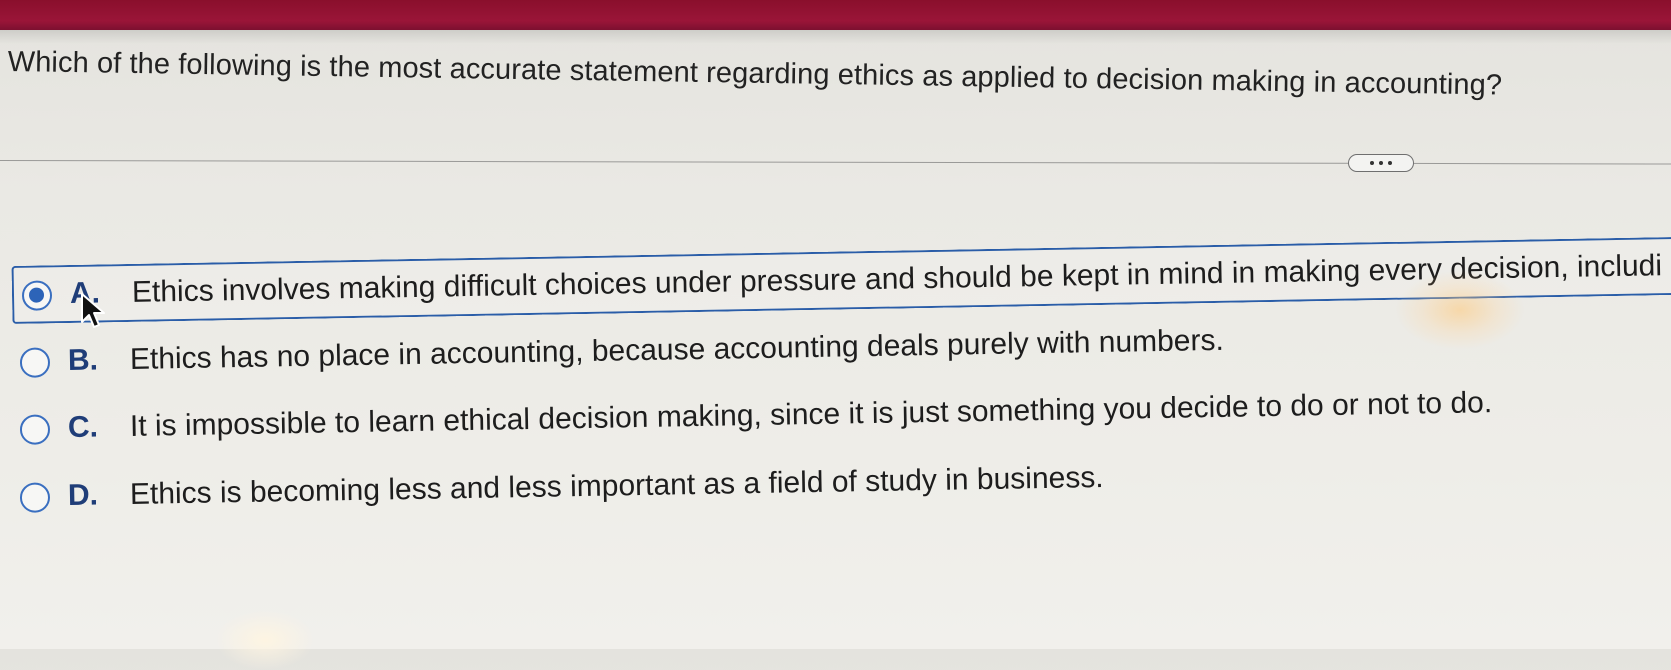 This screenshot has height=670, width=1671. What do you see at coordinates (83, 495) in the screenshot?
I see `option-letter: D.` at bounding box center [83, 495].